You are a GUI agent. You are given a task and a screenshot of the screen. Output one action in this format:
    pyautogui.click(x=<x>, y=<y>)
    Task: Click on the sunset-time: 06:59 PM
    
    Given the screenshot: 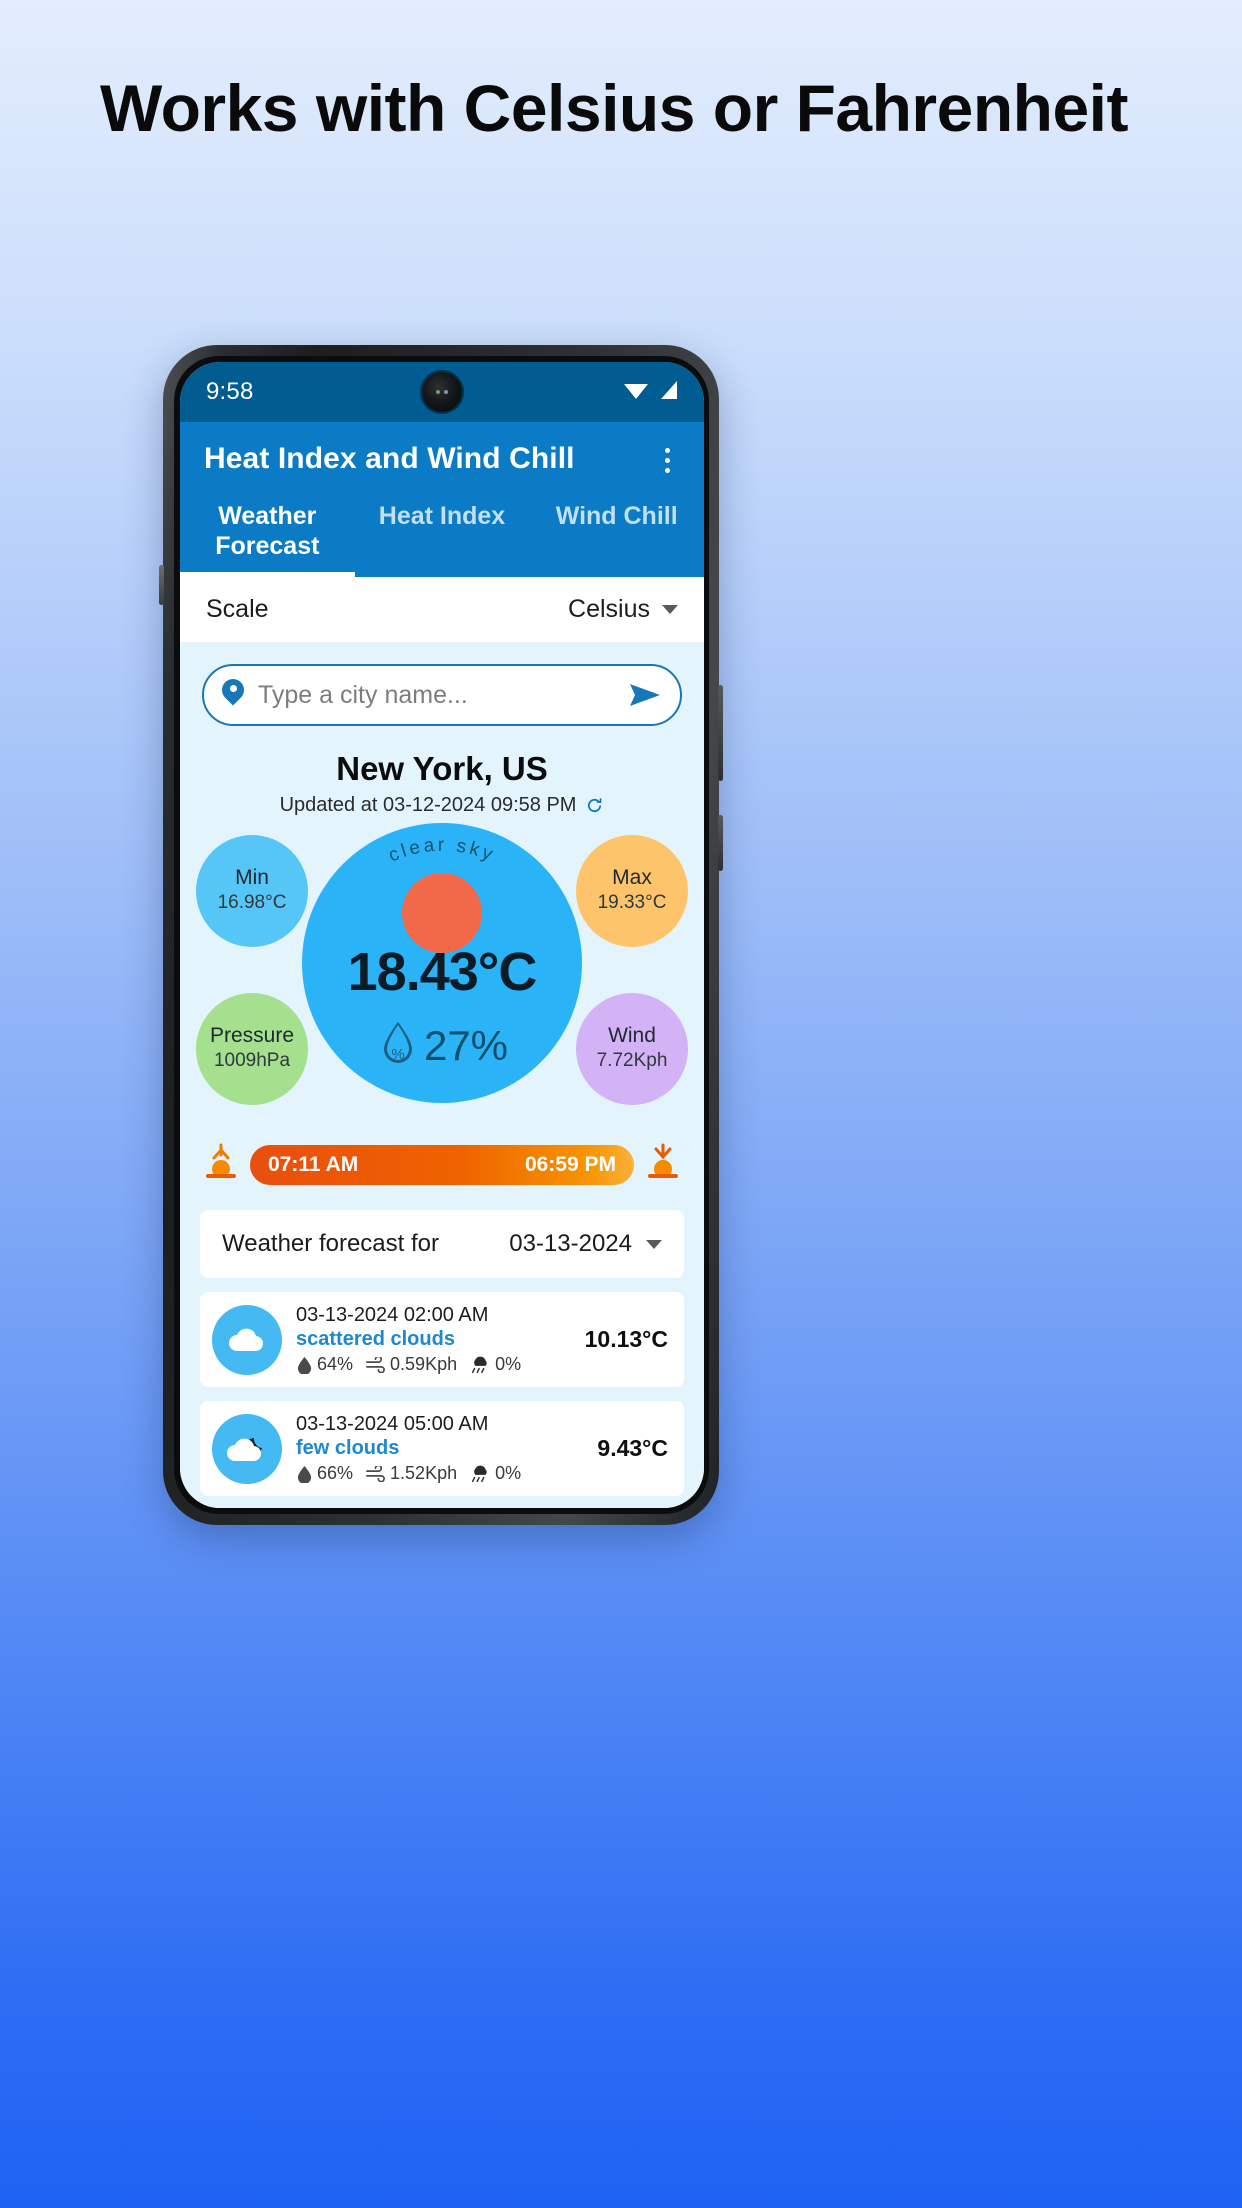 What is the action you would take?
    pyautogui.click(x=570, y=1164)
    